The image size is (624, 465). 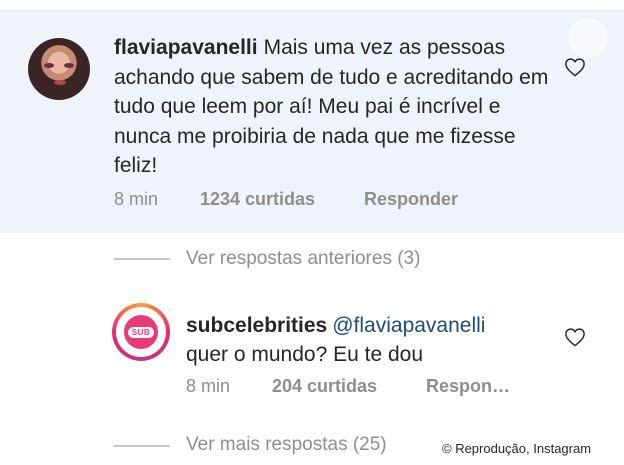 What do you see at coordinates (142, 446) in the screenshot?
I see `more-replies-divider` at bounding box center [142, 446].